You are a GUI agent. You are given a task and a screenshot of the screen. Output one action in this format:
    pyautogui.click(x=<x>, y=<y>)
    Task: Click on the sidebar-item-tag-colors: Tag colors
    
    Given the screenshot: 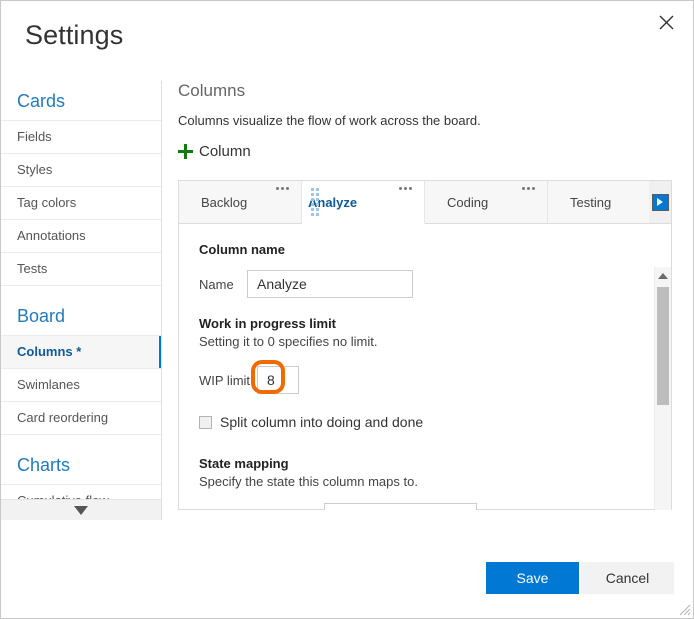 What is the action you would take?
    pyautogui.click(x=81, y=202)
    